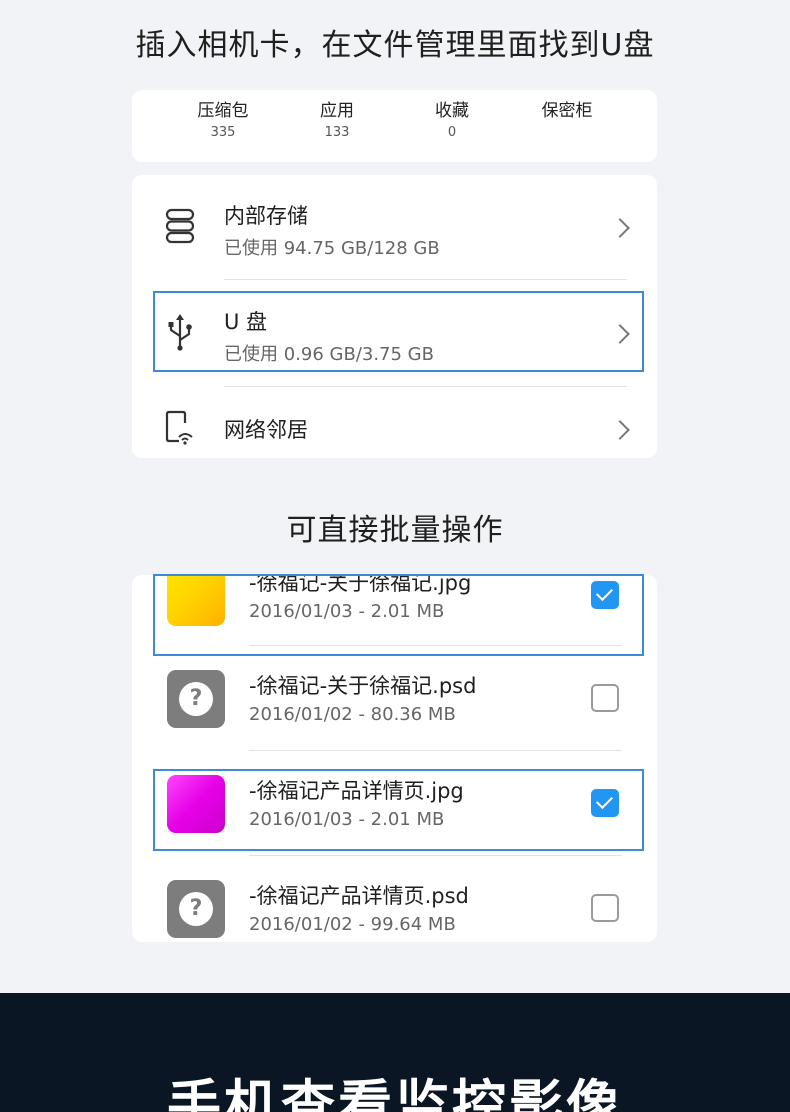 The image size is (790, 1112). I want to click on list-item: ? -徐福记产品详情页.psd 2016/01/02 - 99.64 MB, so click(394, 906).